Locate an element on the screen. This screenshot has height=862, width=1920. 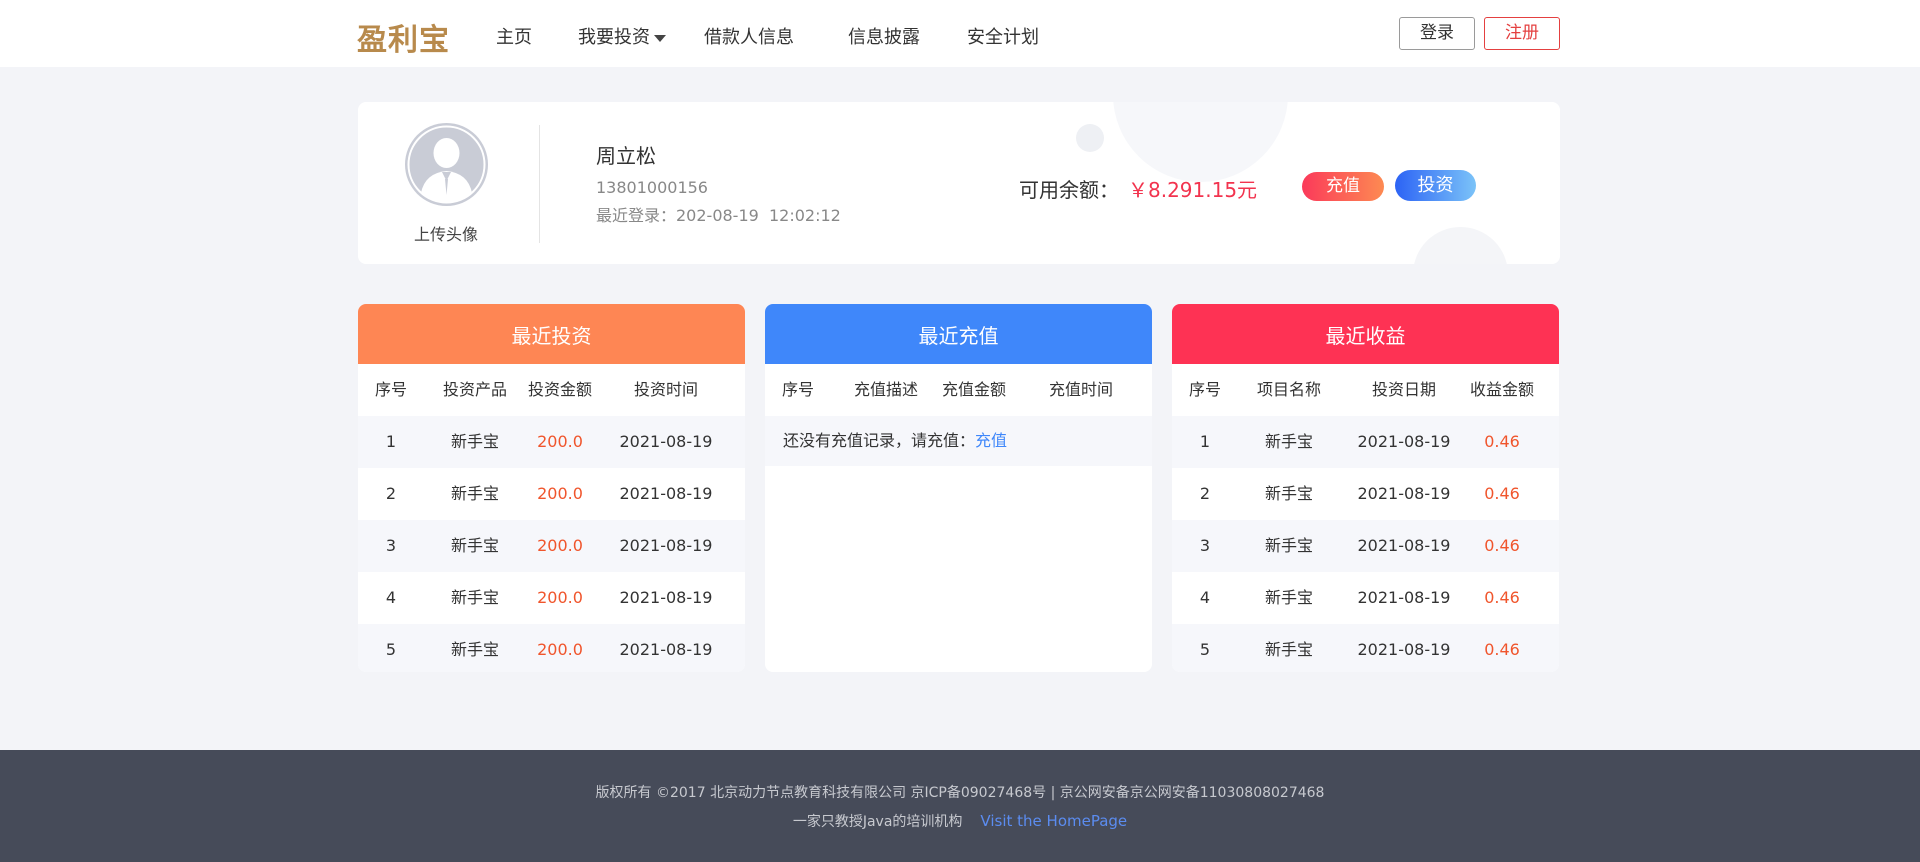
table-header: 序号 投资产品 投资金额 投资时间 is located at coordinates (551, 390).